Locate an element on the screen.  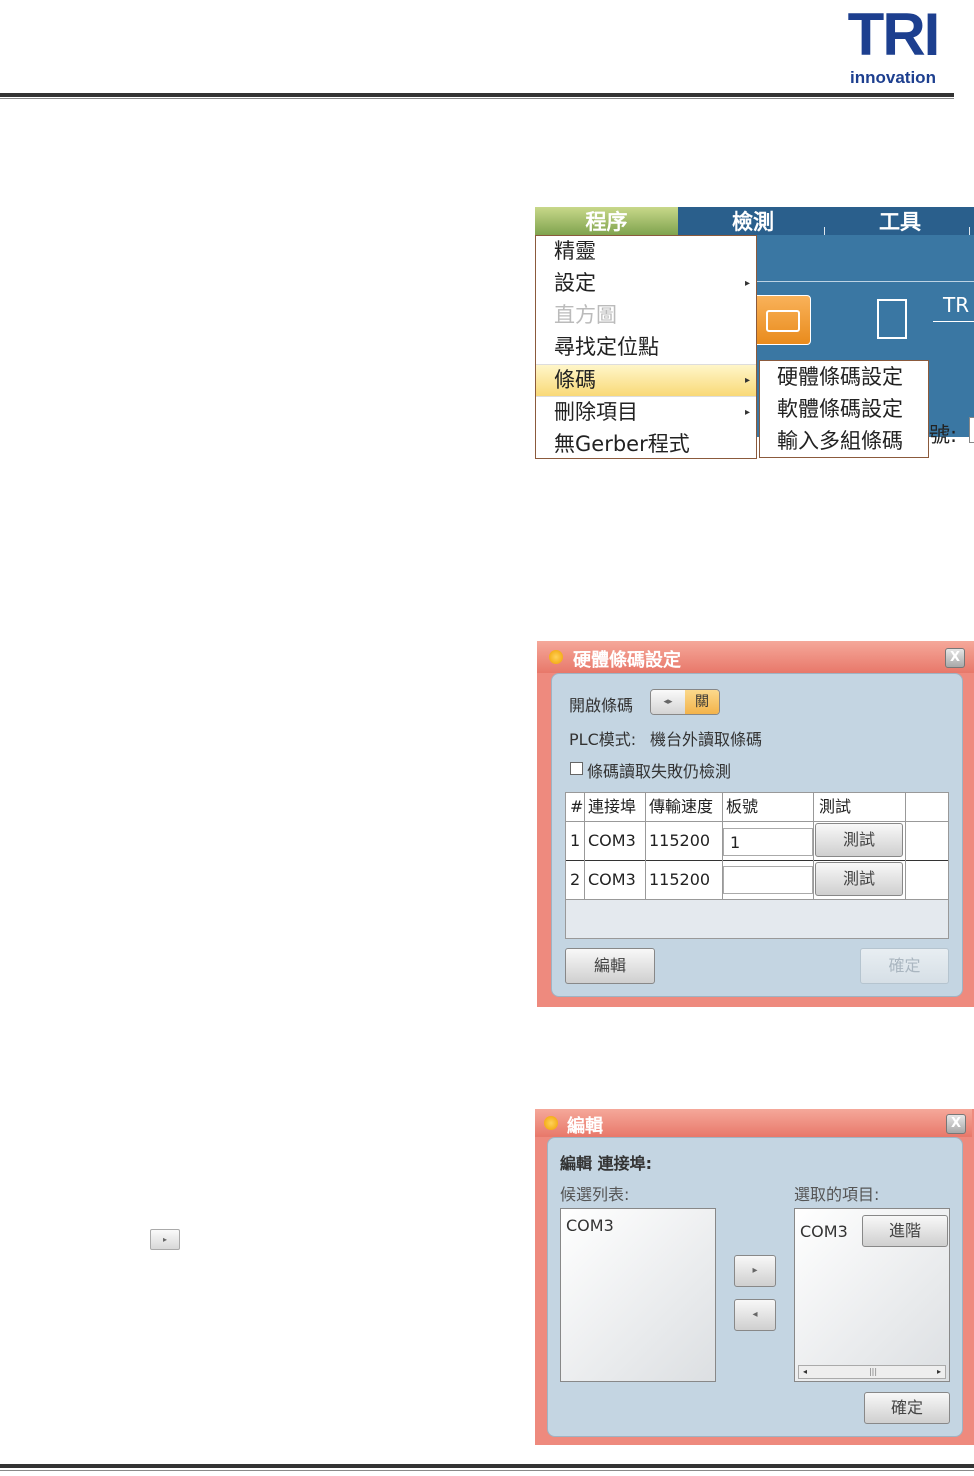
edit-heading: 編輯 連接埠: is located at coordinates (606, 1163).